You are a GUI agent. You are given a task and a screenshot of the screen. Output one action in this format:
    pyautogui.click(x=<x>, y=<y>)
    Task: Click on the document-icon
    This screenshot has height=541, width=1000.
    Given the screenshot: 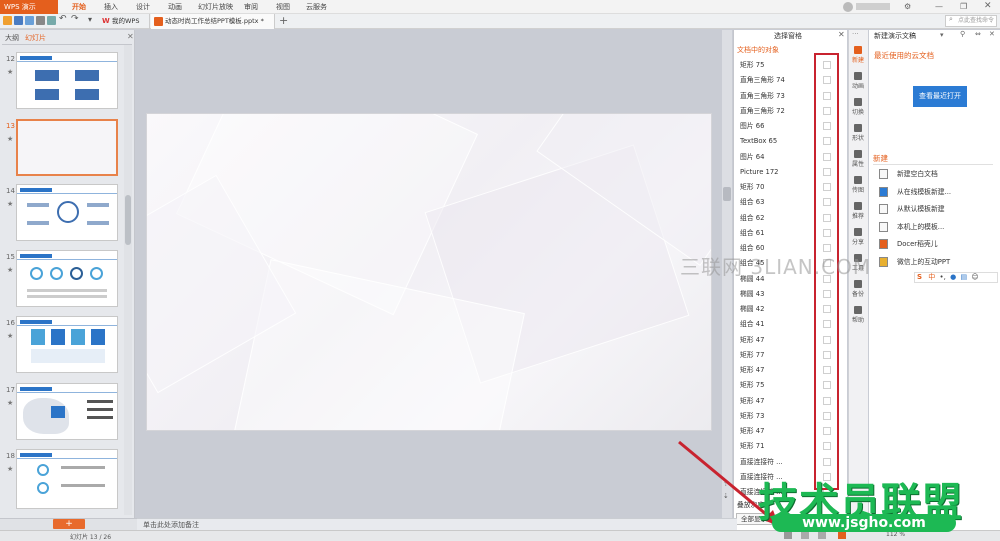 What is the action you would take?
    pyautogui.click(x=883, y=174)
    